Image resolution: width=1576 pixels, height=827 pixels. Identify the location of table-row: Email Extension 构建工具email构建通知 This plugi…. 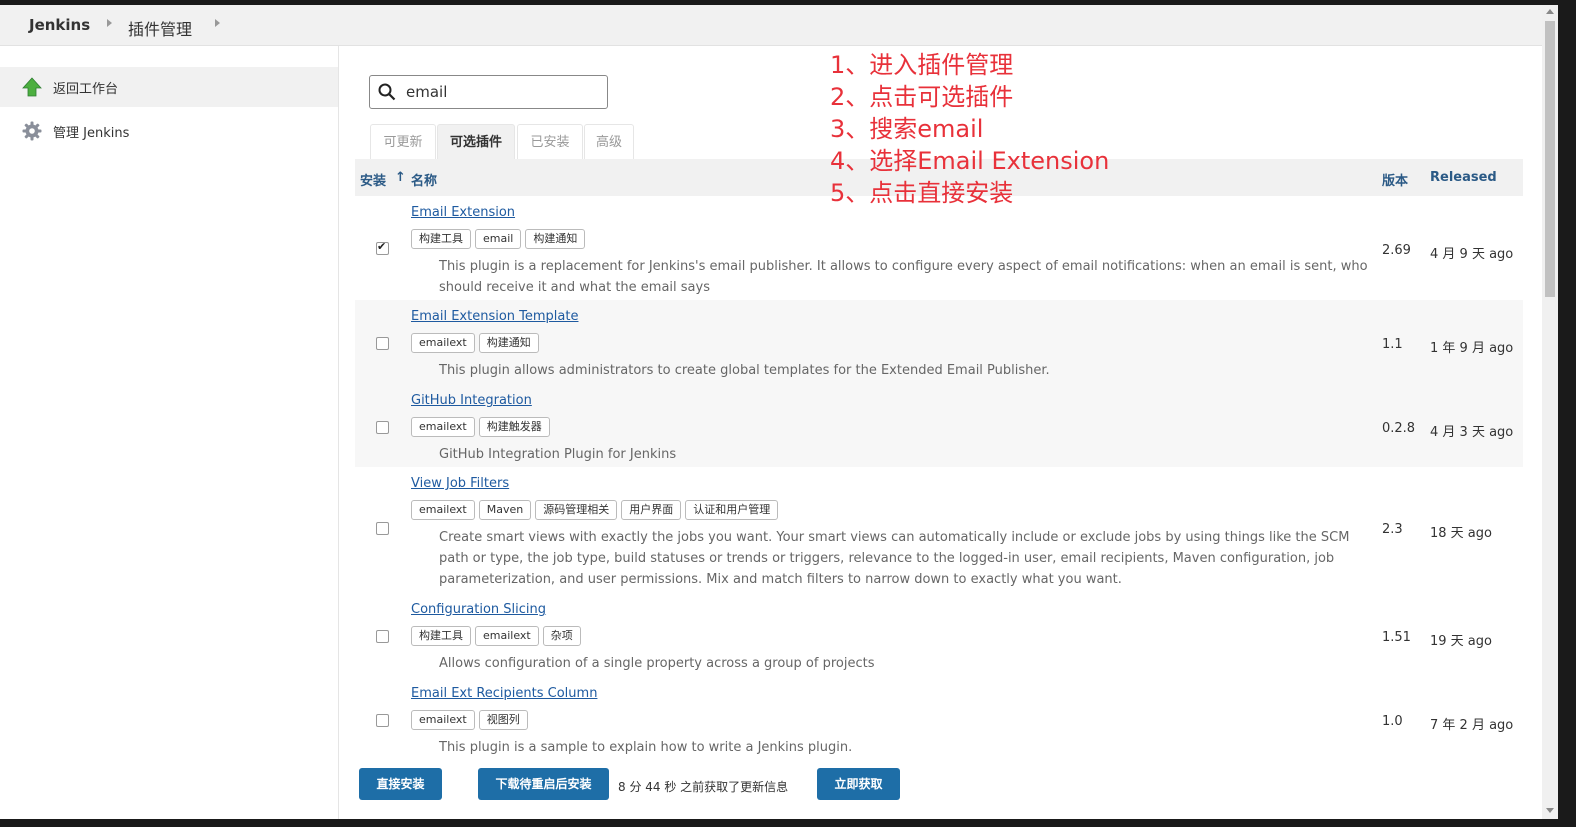
(939, 248).